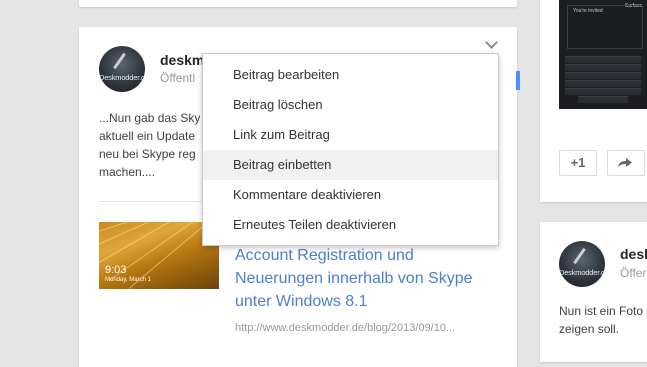 The width and height of the screenshot is (647, 367). I want to click on post-text-line: aktuell ein Update, so click(147, 136).